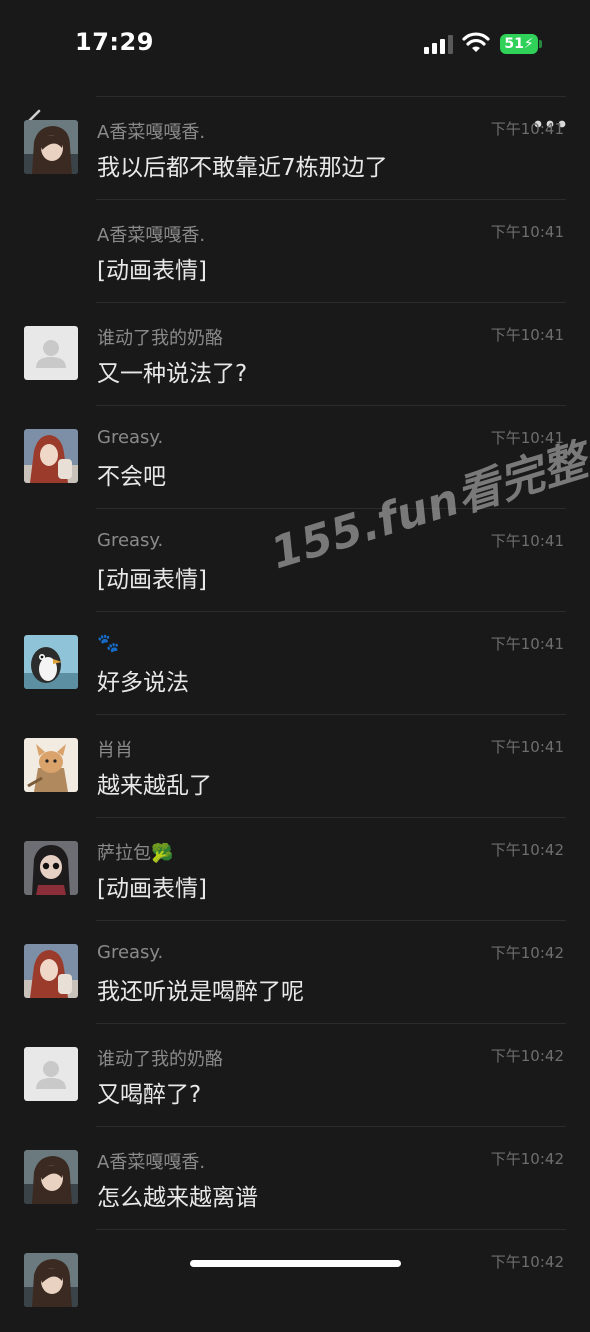 The width and height of the screenshot is (590, 1332). I want to click on sender-name: 肖肖, so click(115, 750).